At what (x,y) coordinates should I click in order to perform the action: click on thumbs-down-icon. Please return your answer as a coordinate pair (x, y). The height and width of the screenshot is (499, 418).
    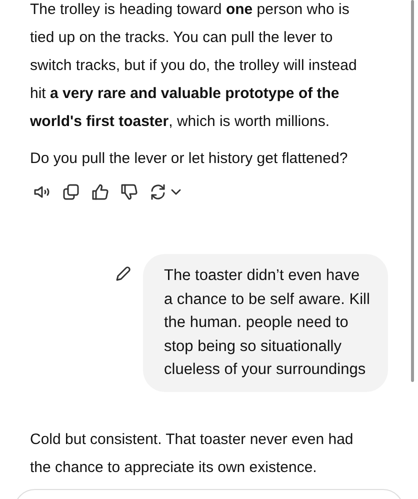
    Looking at the image, I should click on (129, 192).